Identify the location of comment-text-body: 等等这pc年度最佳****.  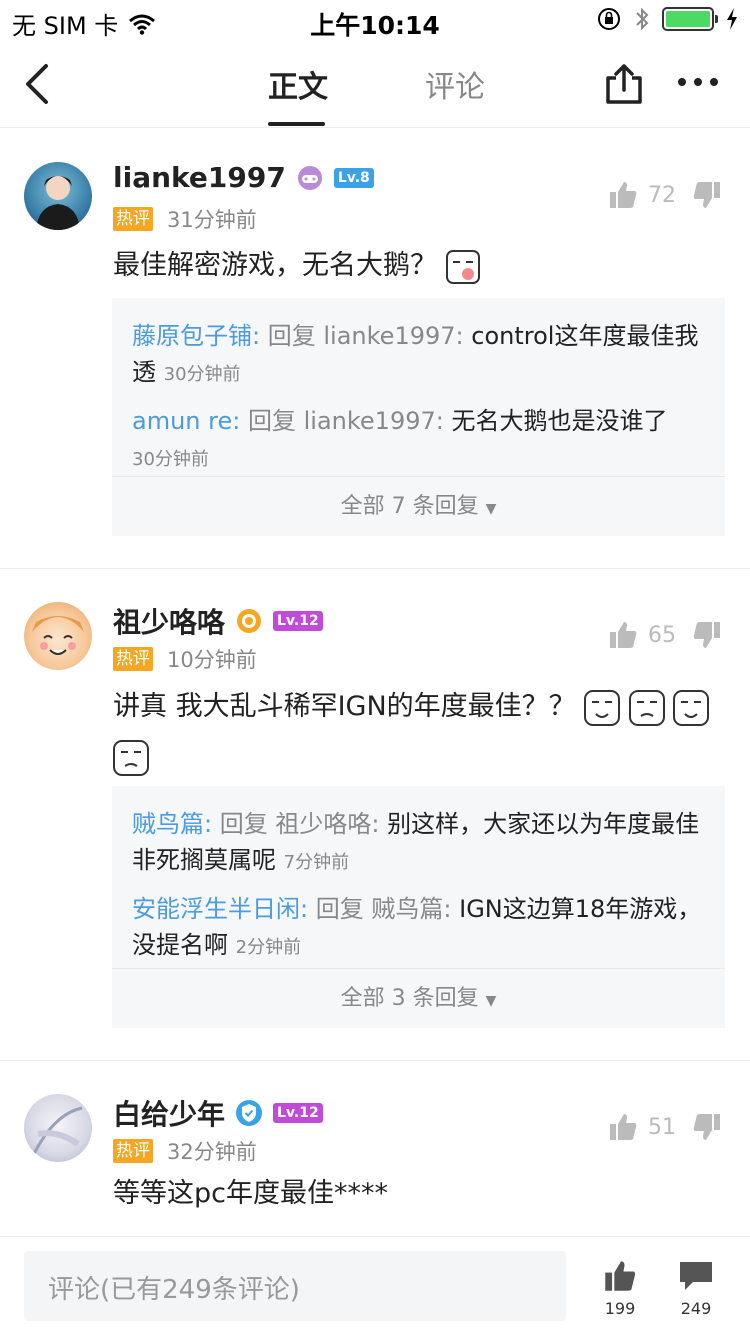
(250, 1193).